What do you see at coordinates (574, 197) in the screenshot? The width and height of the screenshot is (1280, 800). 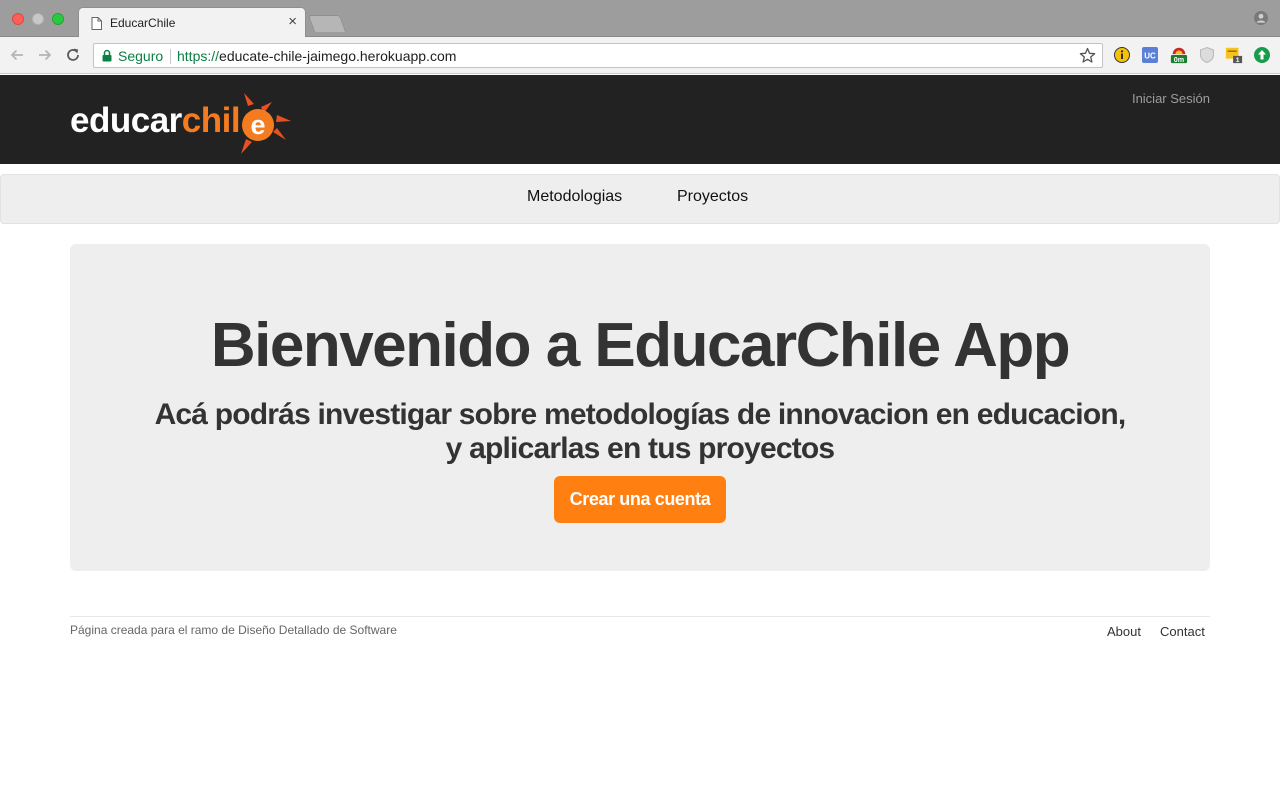 I see `nav-item-metodologias: Metodologias` at bounding box center [574, 197].